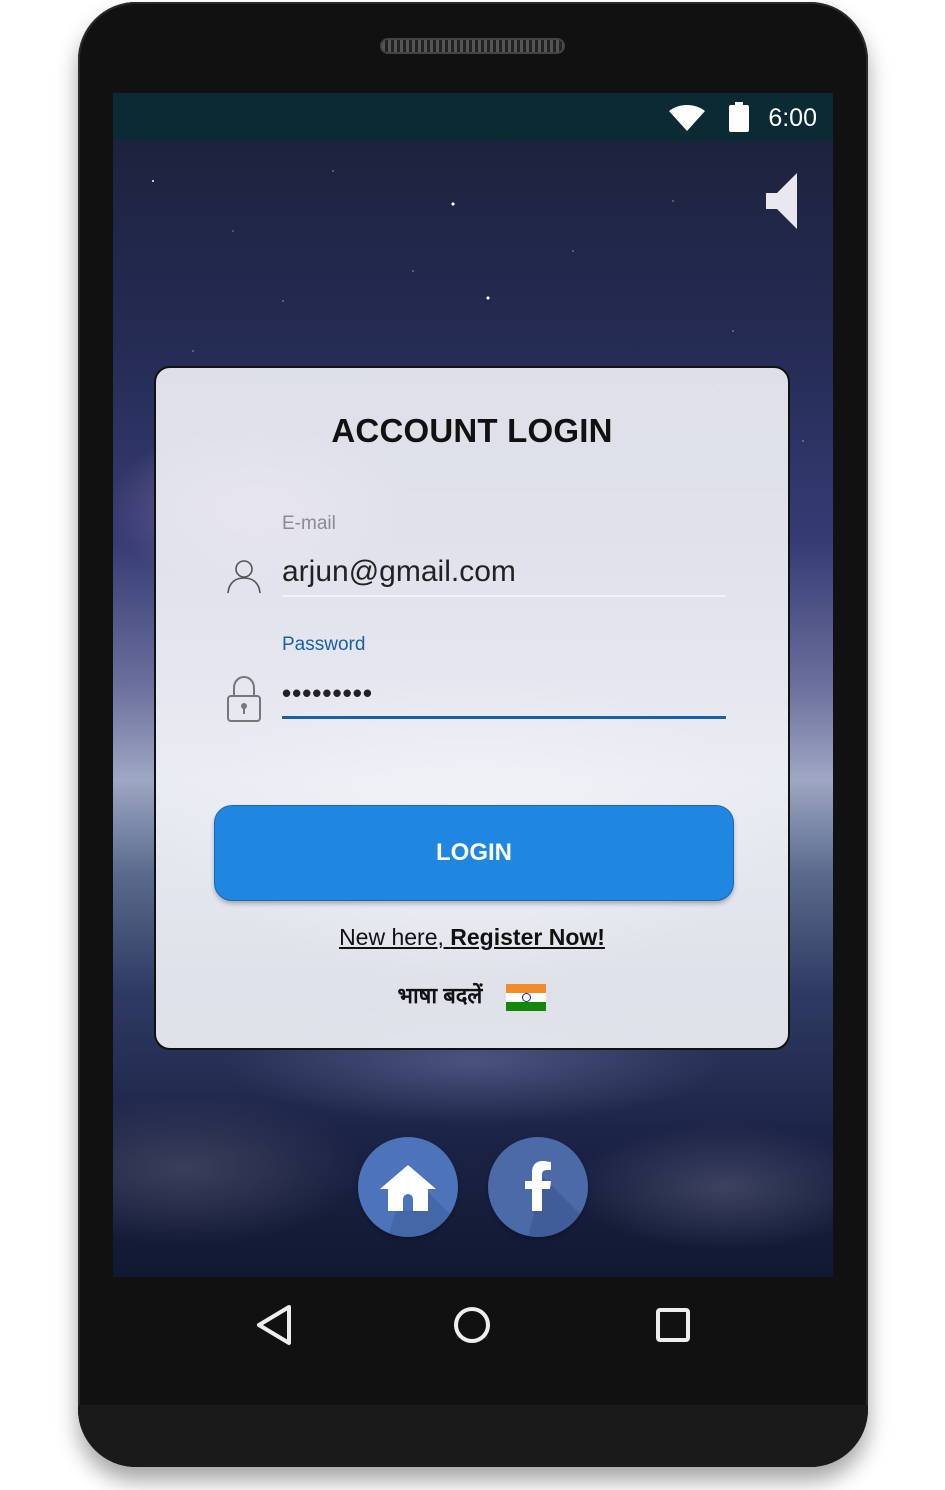 The height and width of the screenshot is (1490, 945). What do you see at coordinates (526, 997) in the screenshot?
I see `india-flag-icon` at bounding box center [526, 997].